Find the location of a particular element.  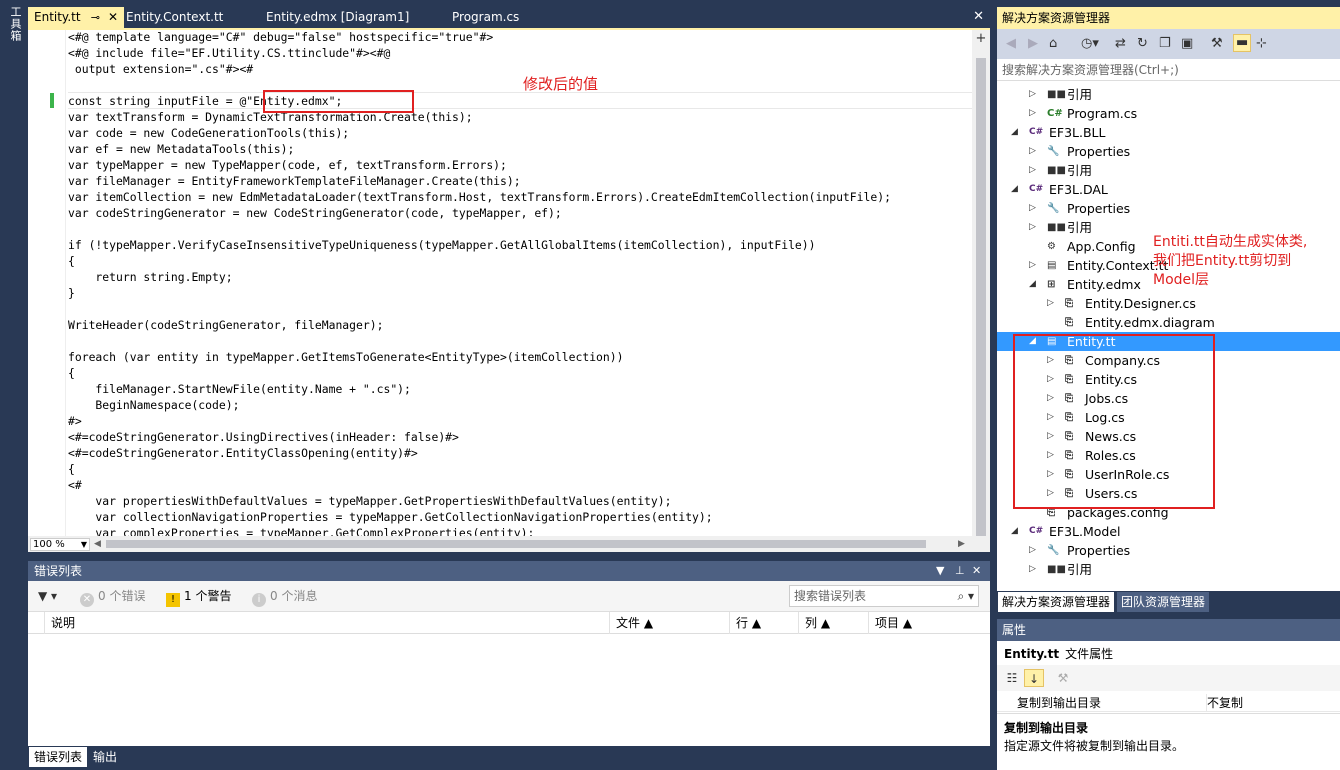

tab-entity-edmx-diagram: Entity.edmx [Diagram1] is located at coordinates (345, 17).